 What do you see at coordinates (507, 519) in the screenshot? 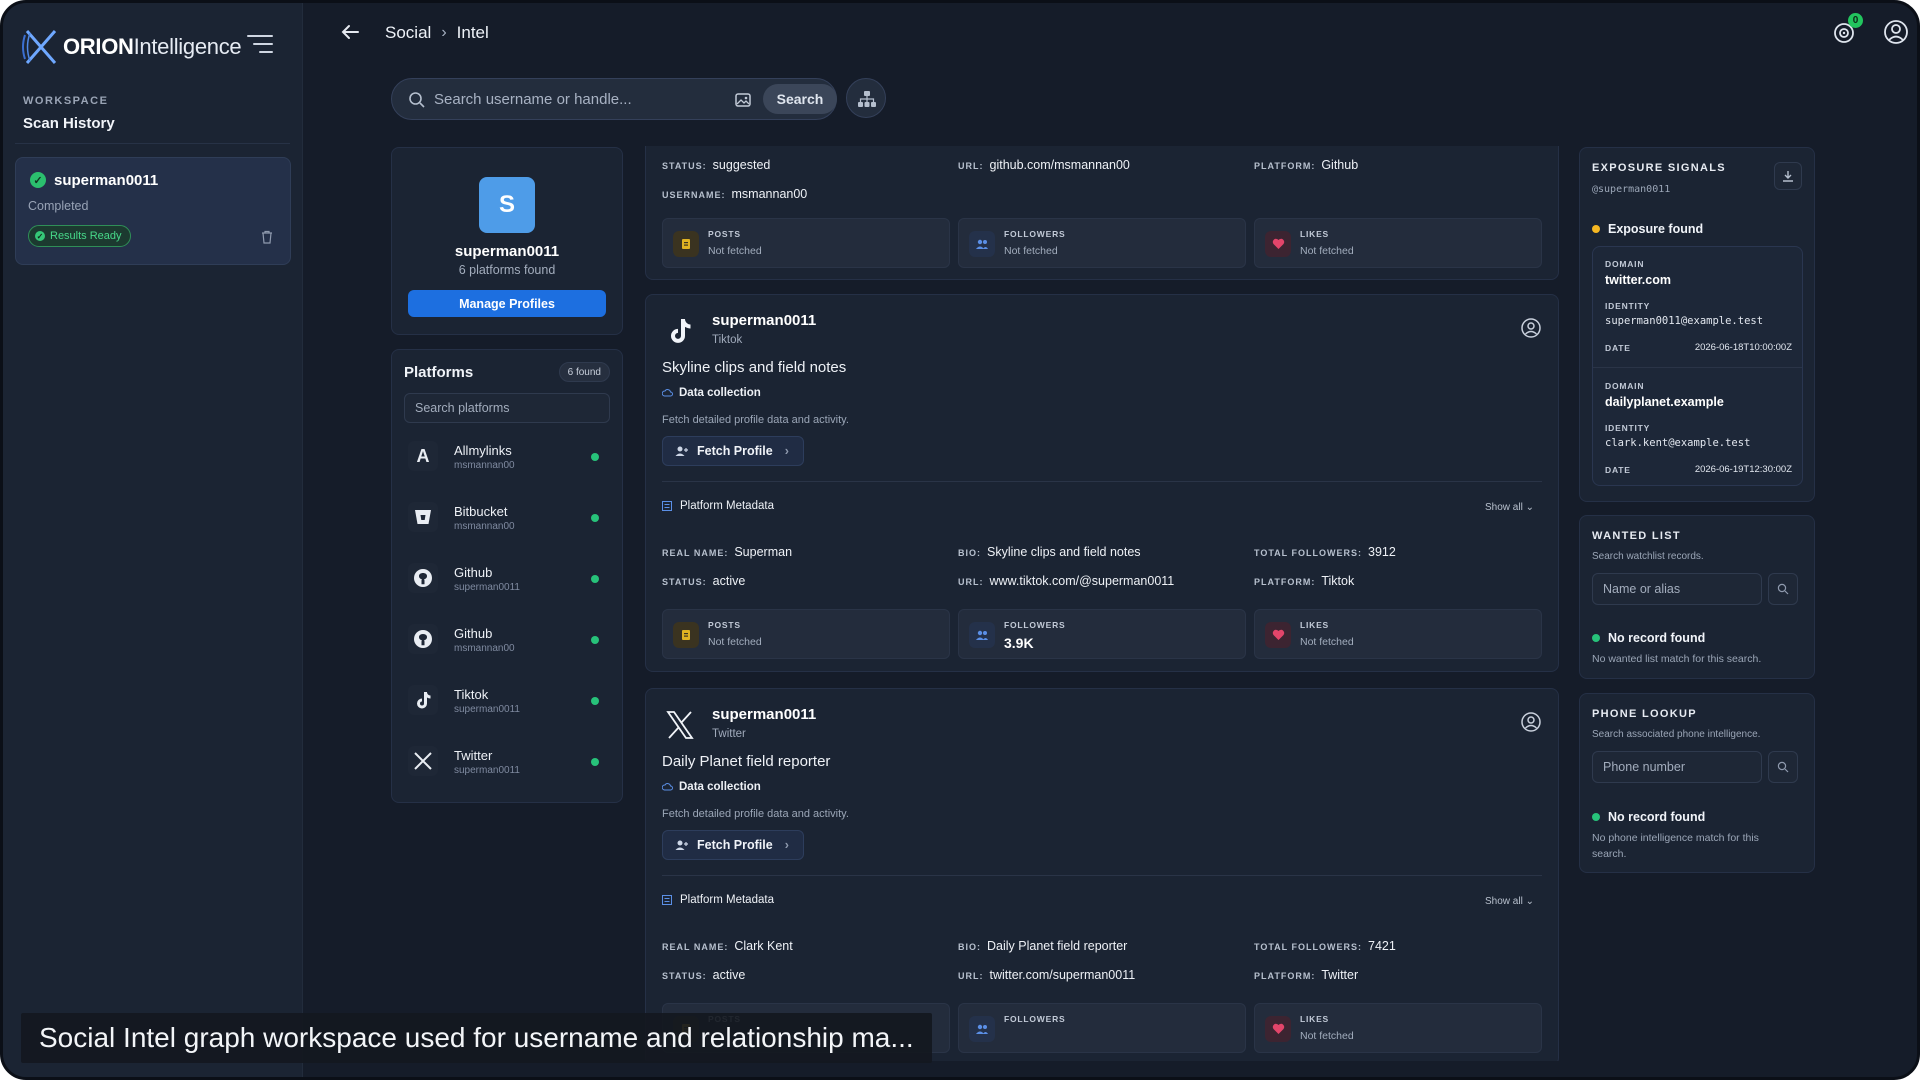
I see `platform-item-bitbucket: Bitbucket msmannan00` at bounding box center [507, 519].